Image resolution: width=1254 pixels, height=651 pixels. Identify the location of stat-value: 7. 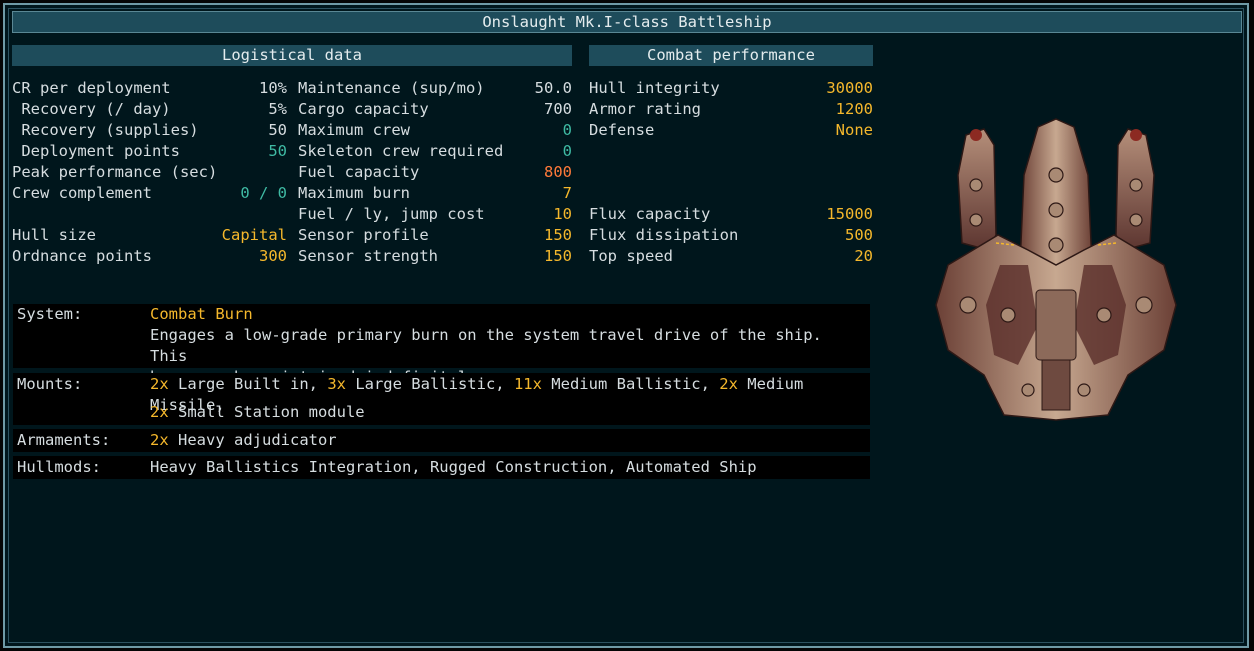
(567, 193).